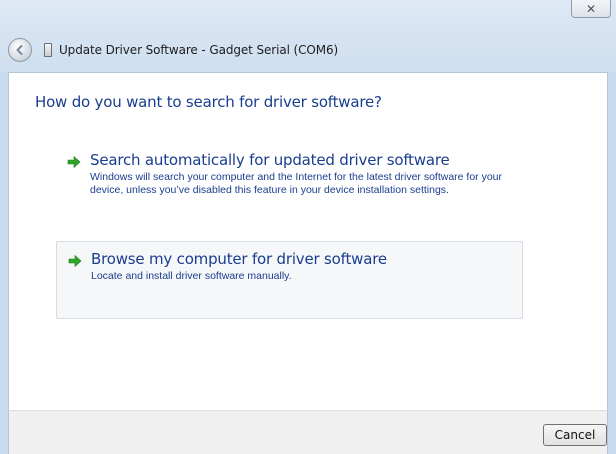 The width and height of the screenshot is (616, 454). I want to click on back-button, so click(20, 50).